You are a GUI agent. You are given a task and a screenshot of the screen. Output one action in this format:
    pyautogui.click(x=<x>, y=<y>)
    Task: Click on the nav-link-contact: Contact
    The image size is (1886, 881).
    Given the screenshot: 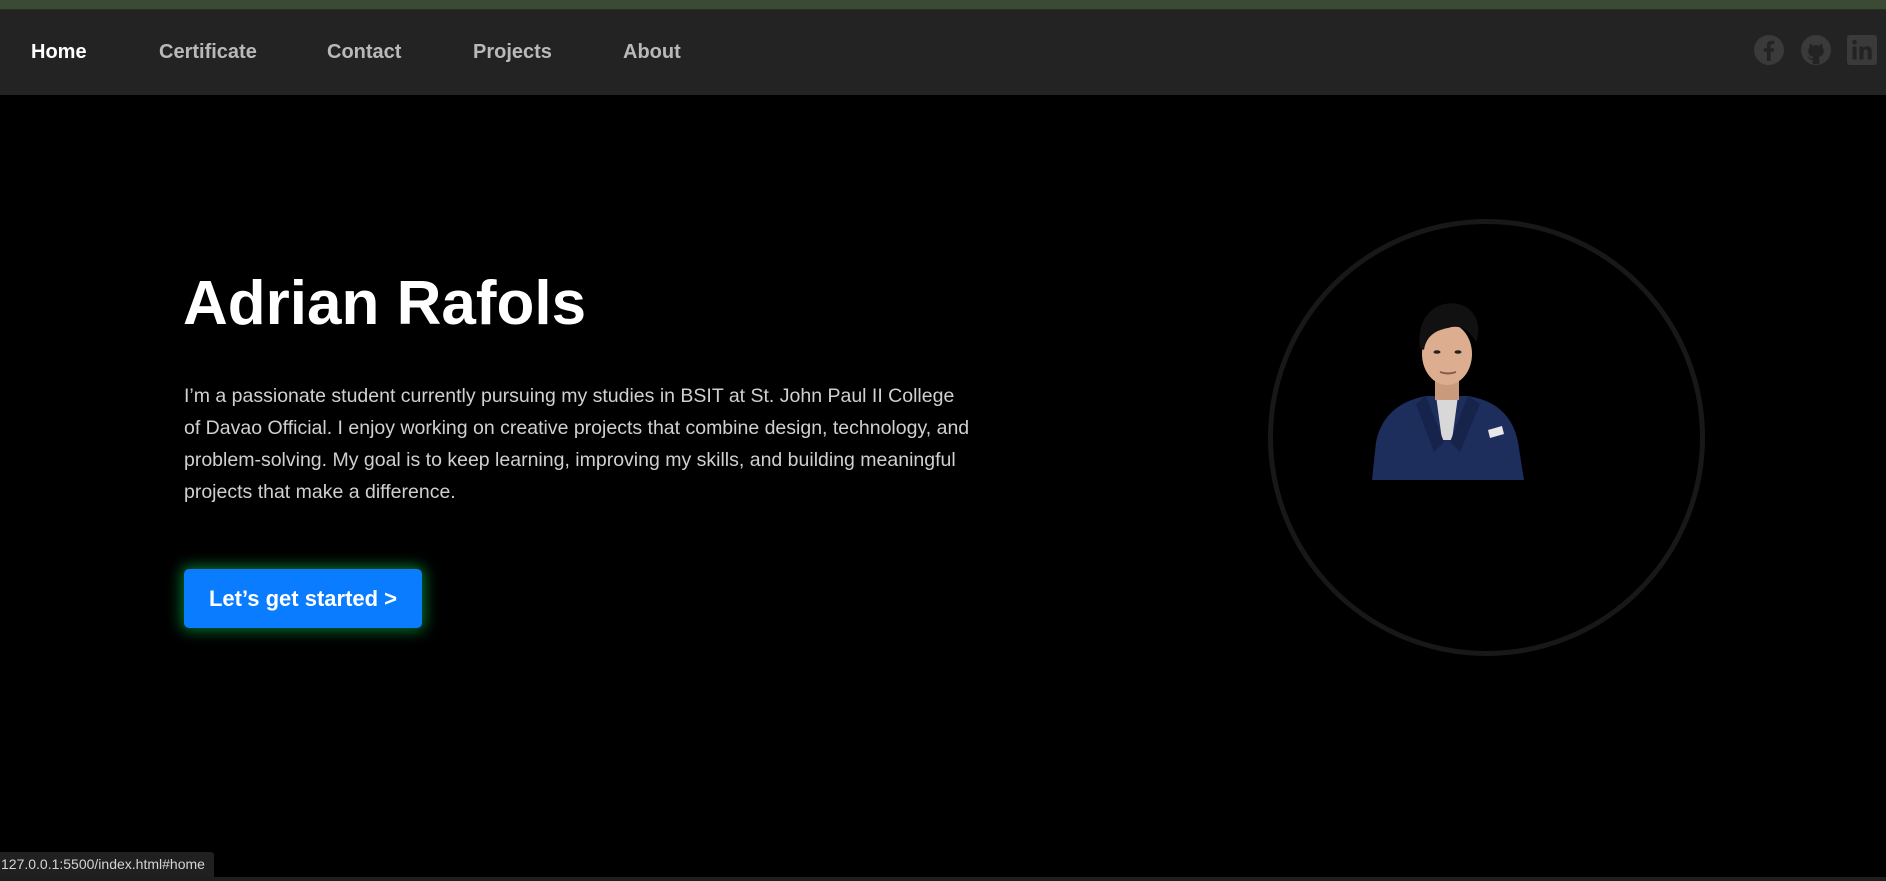 What is the action you would take?
    pyautogui.click(x=364, y=52)
    